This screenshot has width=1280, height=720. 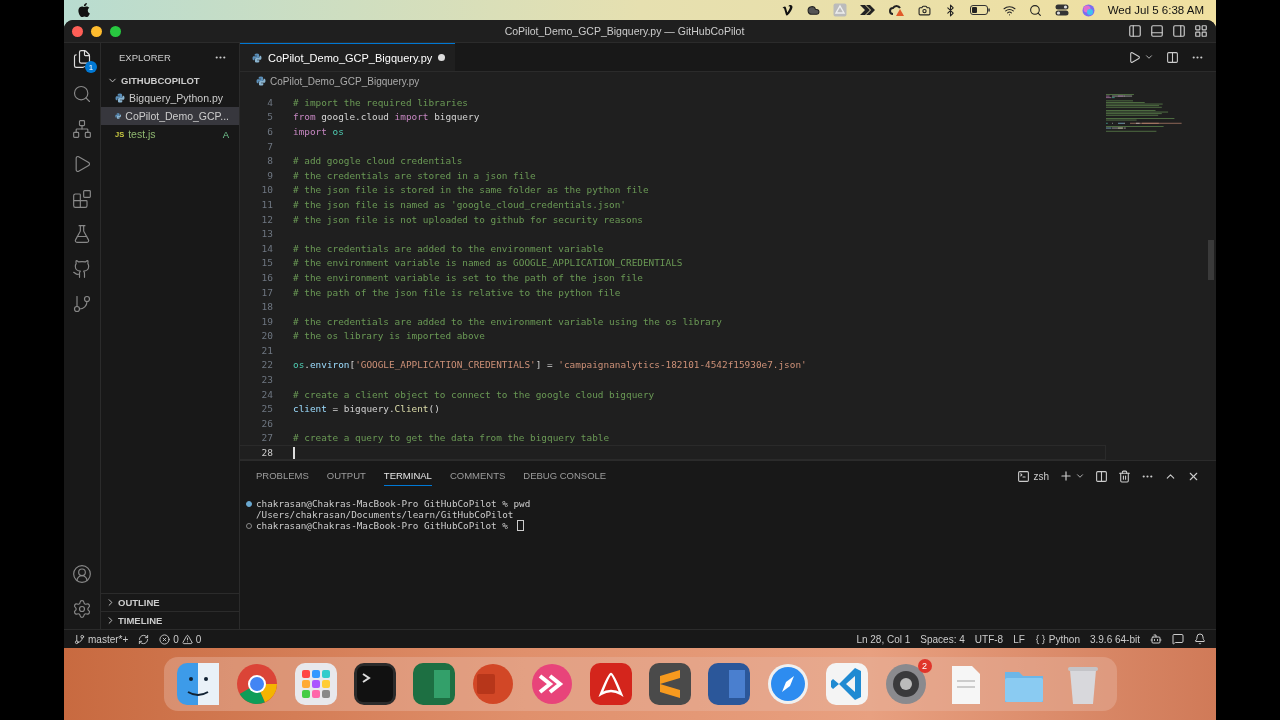 I want to click on error-count: 0, so click(x=176, y=639).